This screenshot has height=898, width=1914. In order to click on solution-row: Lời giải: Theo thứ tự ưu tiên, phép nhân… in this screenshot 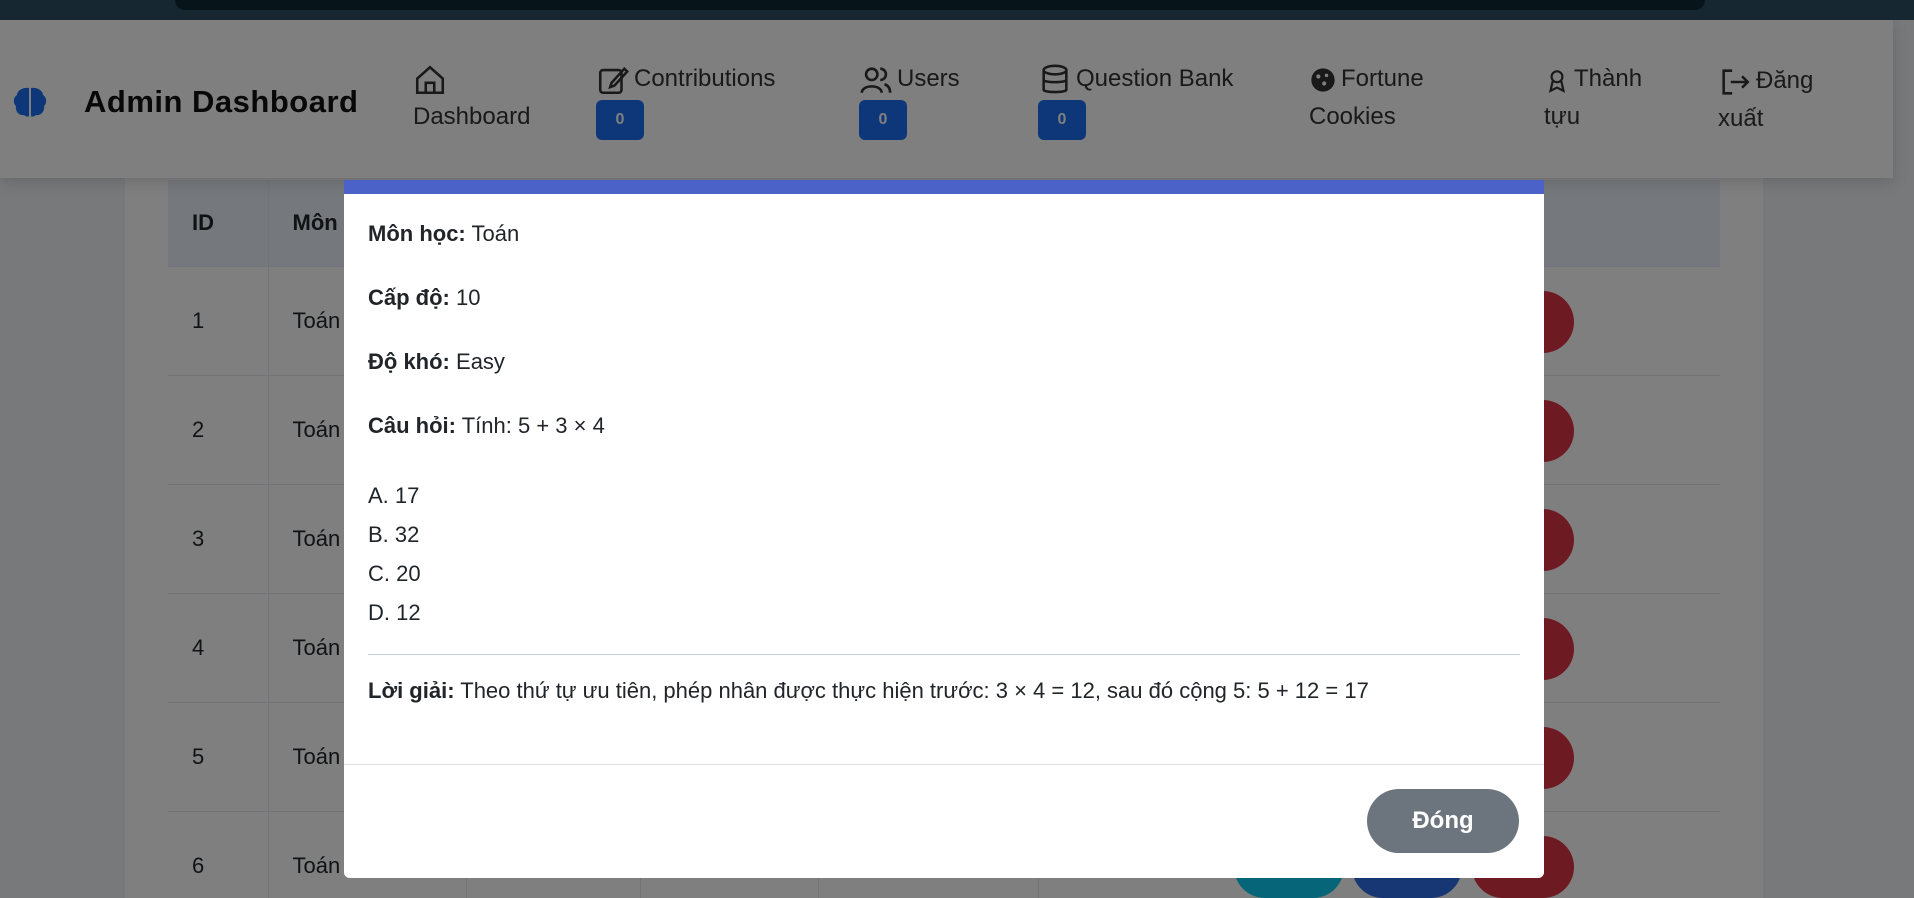, I will do `click(944, 691)`.